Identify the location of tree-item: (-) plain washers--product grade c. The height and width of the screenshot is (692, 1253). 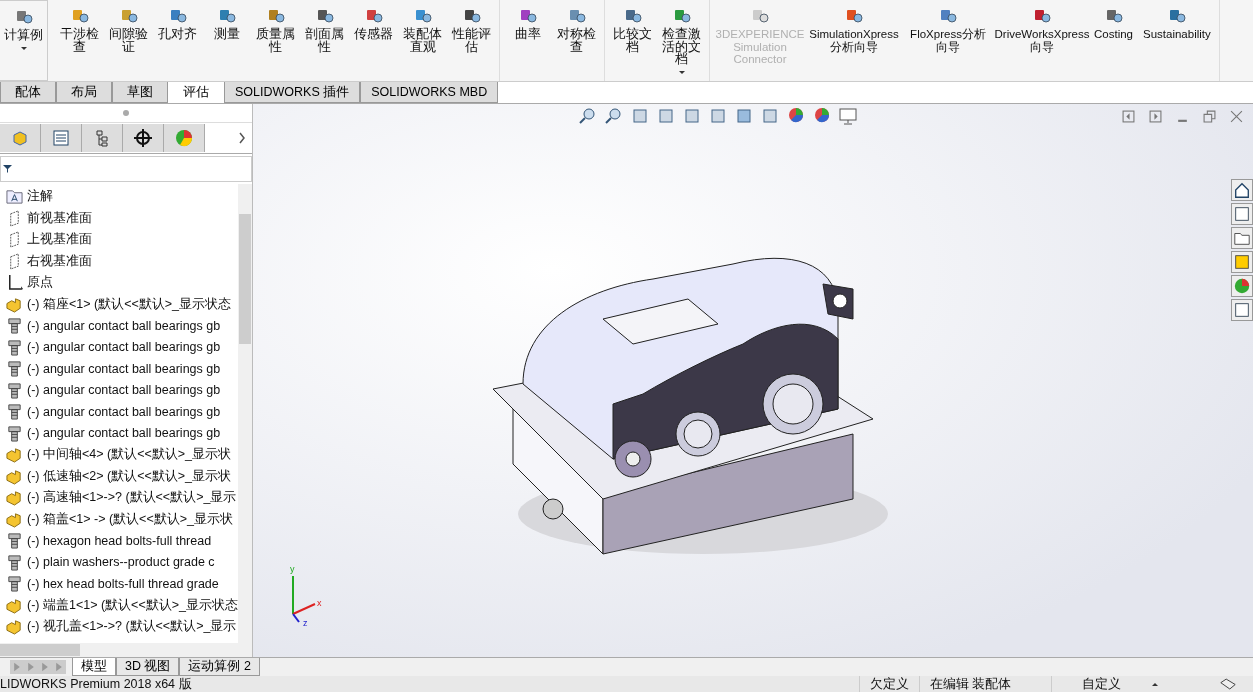
(119, 562).